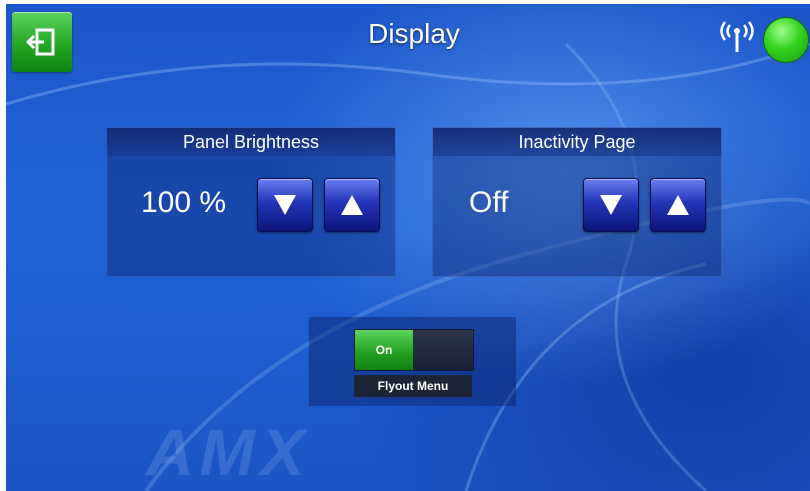 The width and height of the screenshot is (810, 491). I want to click on flyout-menu-panel: On Flyout Menu, so click(412, 361).